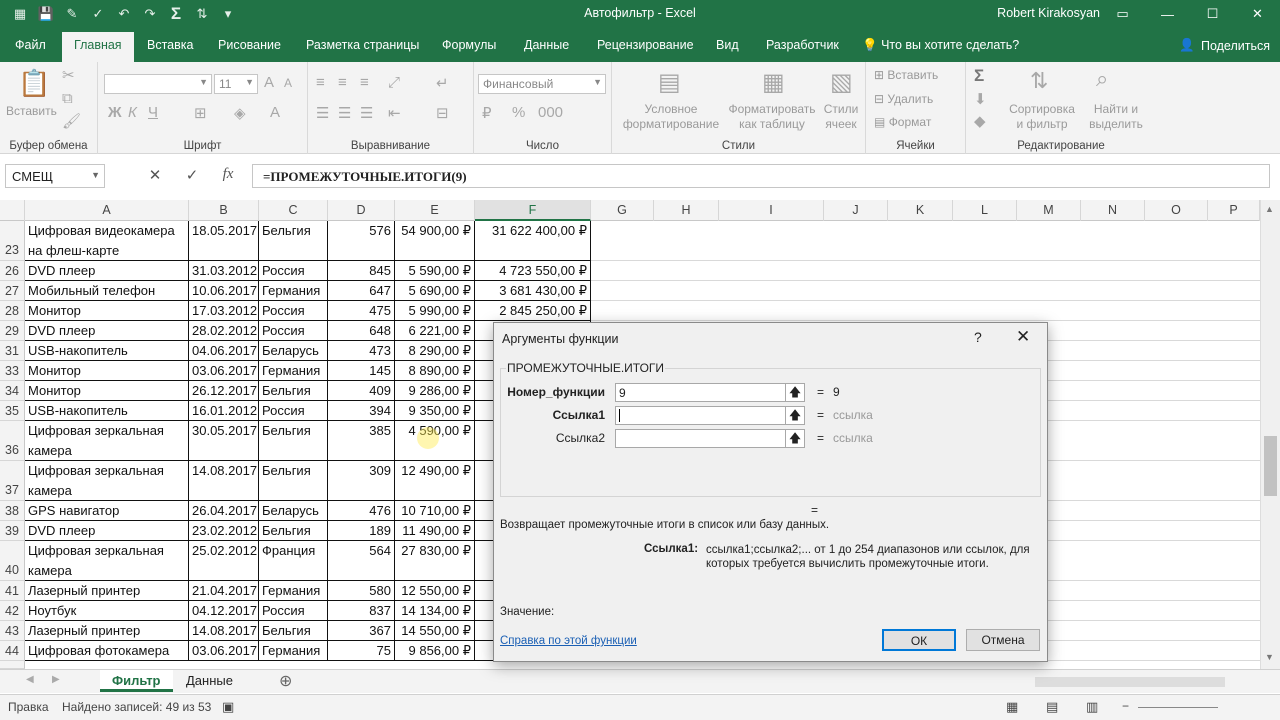  What do you see at coordinates (361, 311) in the screenshot?
I see `cell-d: 475` at bounding box center [361, 311].